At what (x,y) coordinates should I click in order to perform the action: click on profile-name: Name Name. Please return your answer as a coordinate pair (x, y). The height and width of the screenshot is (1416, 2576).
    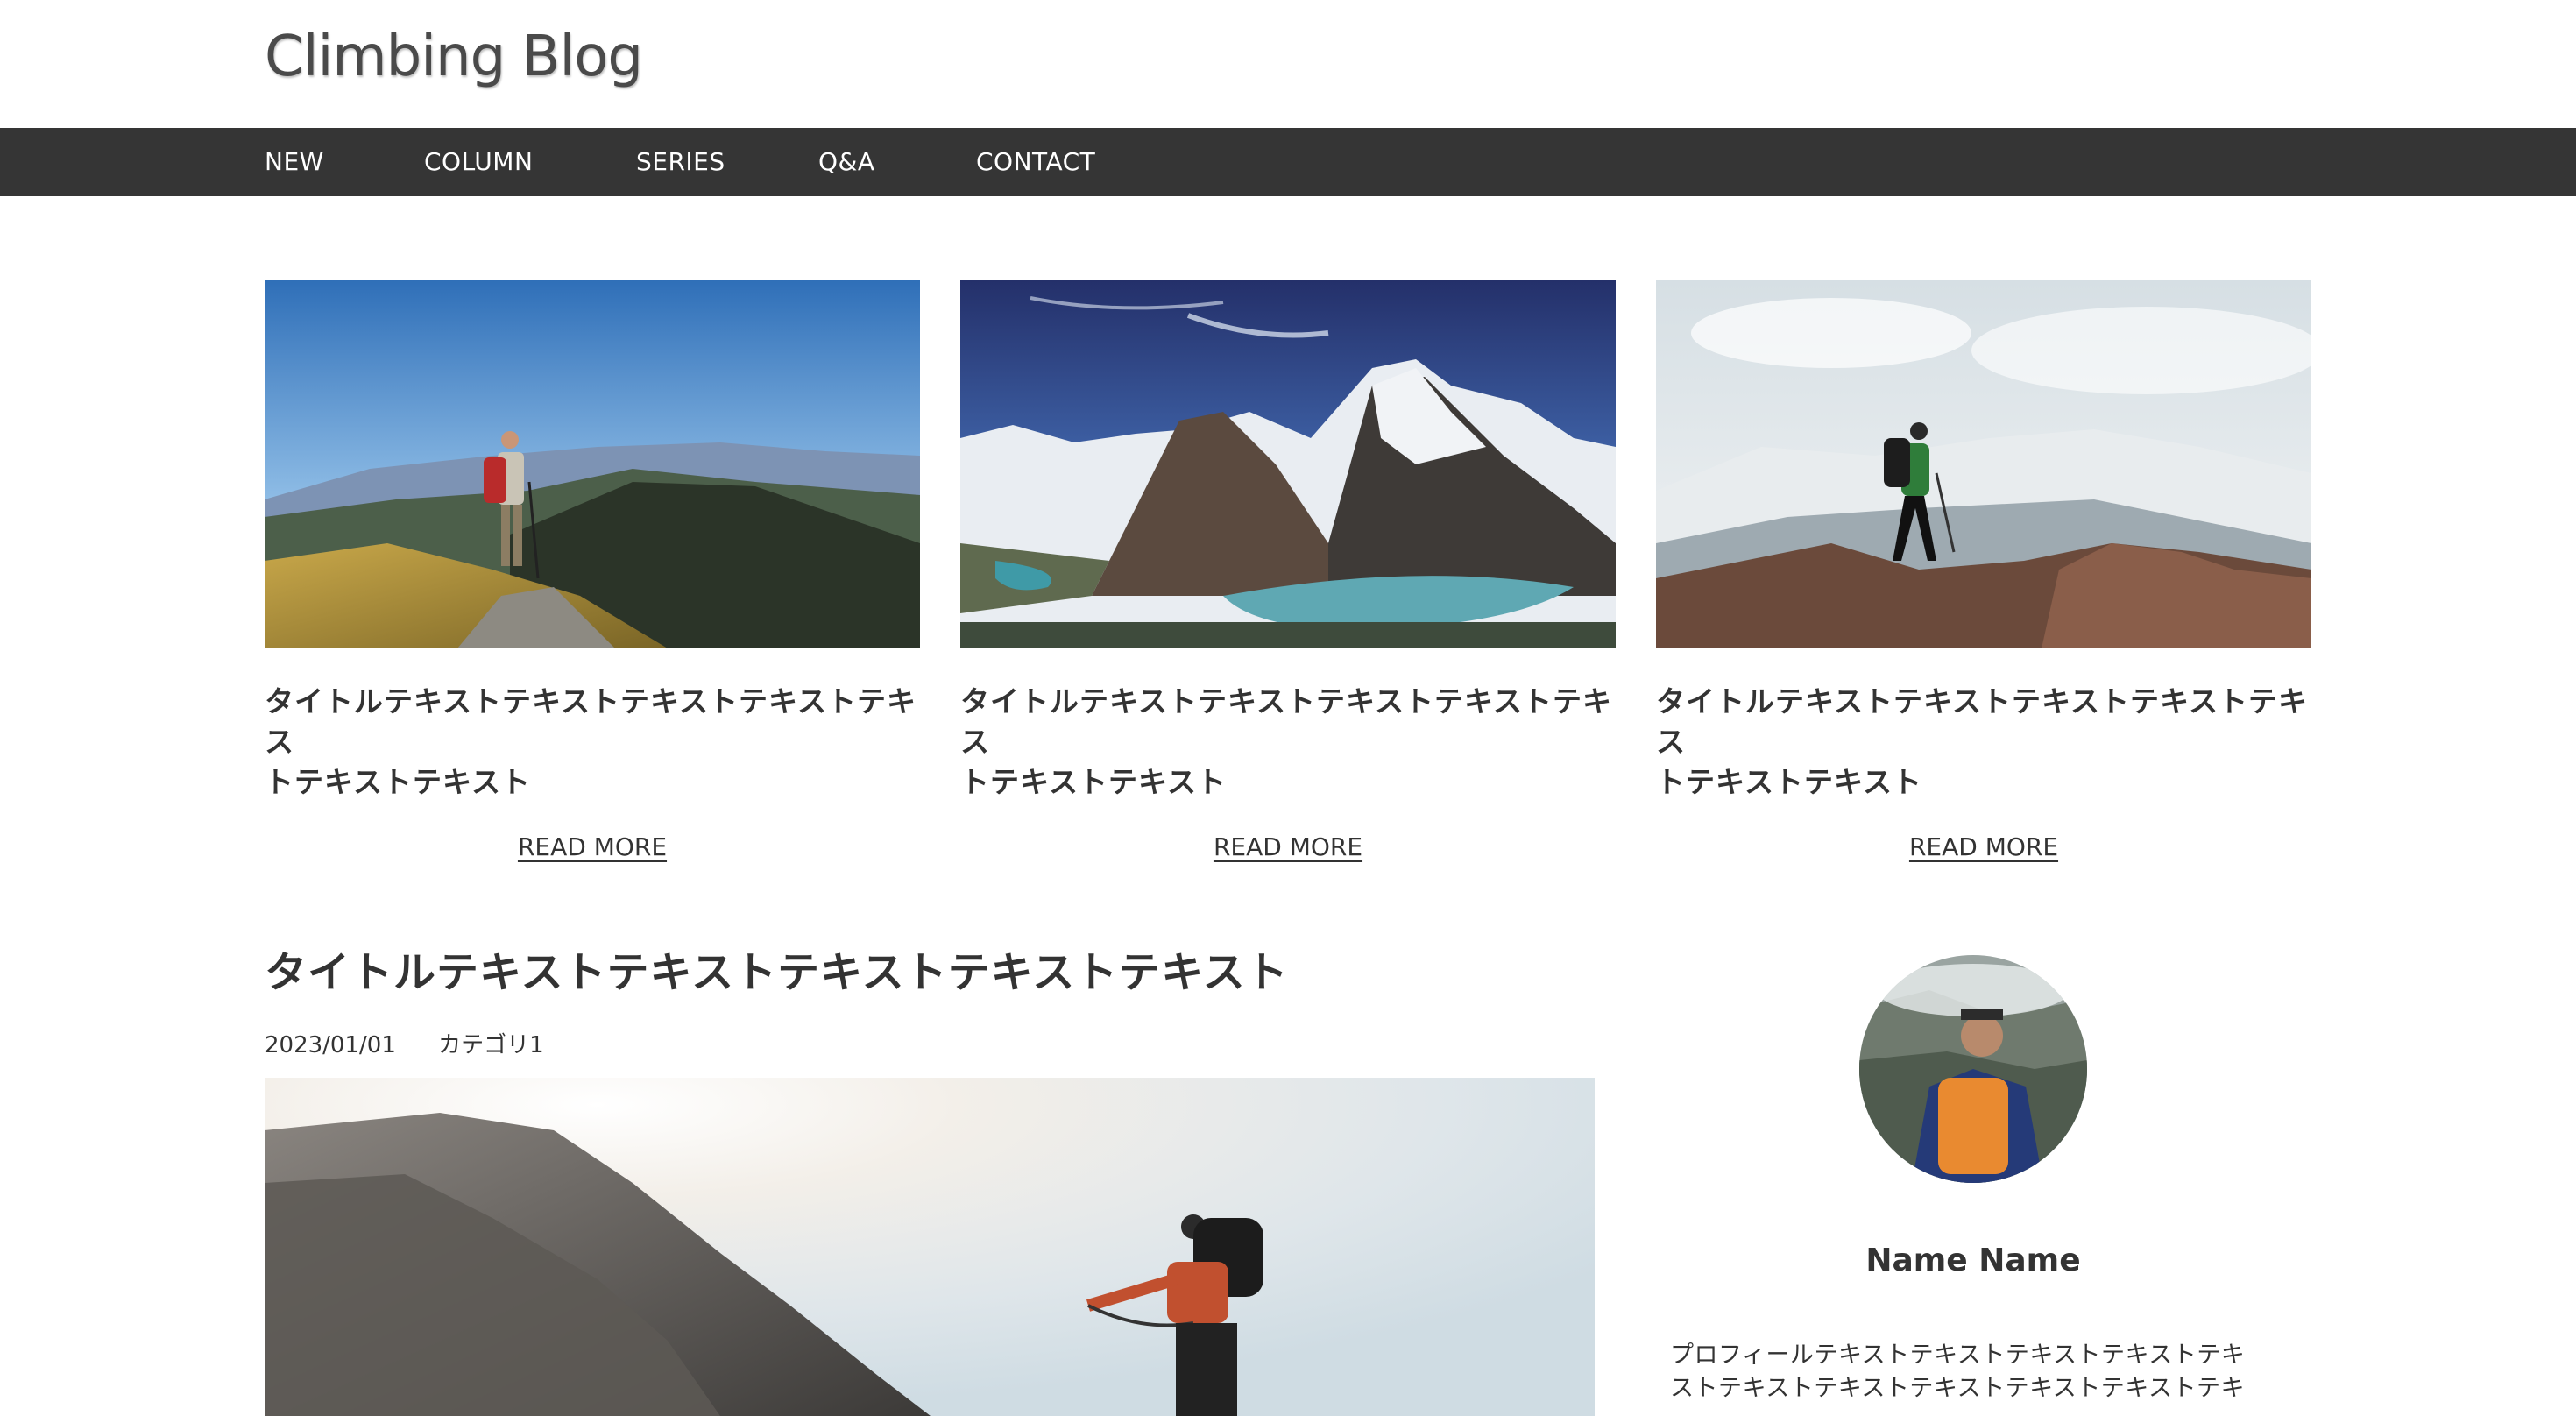
    Looking at the image, I should click on (1973, 1260).